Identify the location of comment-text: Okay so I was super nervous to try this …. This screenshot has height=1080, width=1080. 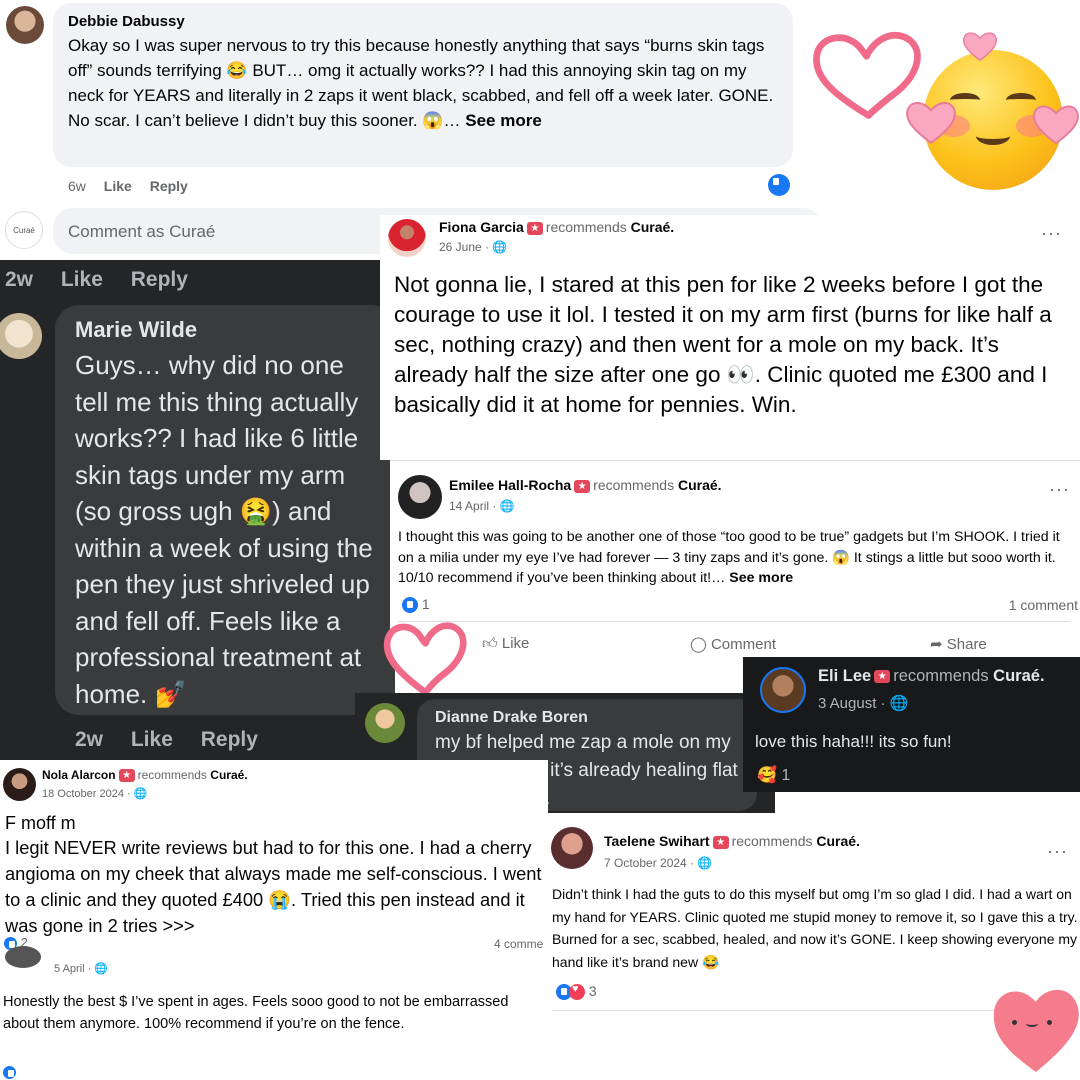
(423, 83).